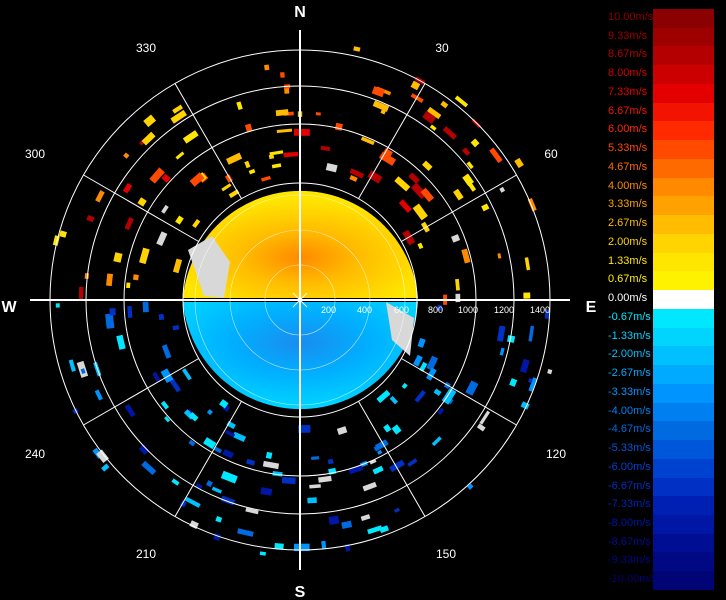  I want to click on legend-row: 6.00m/s, so click(662, 131).